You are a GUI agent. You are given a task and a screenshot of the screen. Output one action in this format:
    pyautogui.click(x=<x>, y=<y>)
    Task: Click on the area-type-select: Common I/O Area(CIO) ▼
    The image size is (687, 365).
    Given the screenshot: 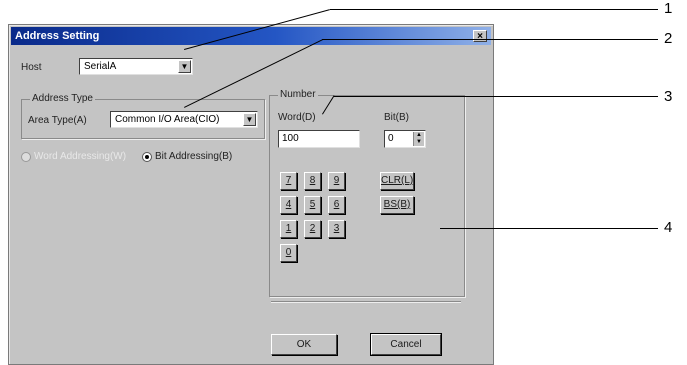 What is the action you would take?
    pyautogui.click(x=184, y=119)
    